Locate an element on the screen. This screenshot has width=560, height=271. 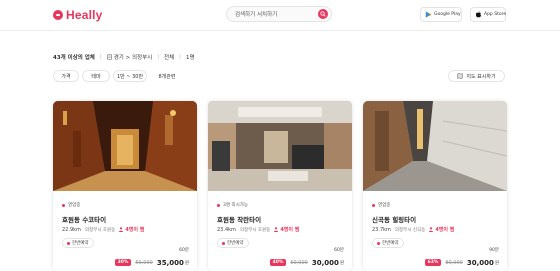
search-icon is located at coordinates (323, 14).